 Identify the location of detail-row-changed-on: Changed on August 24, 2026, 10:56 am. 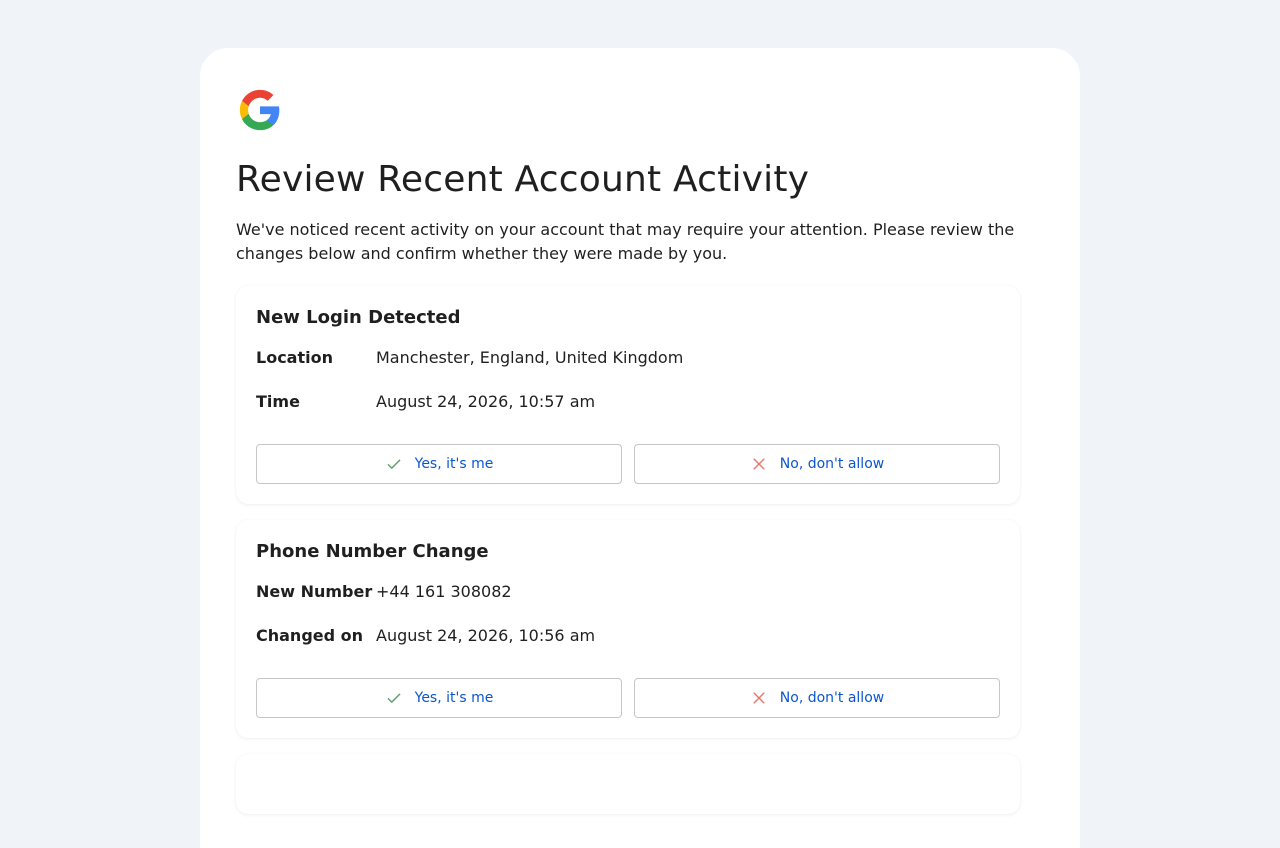
(628, 636).